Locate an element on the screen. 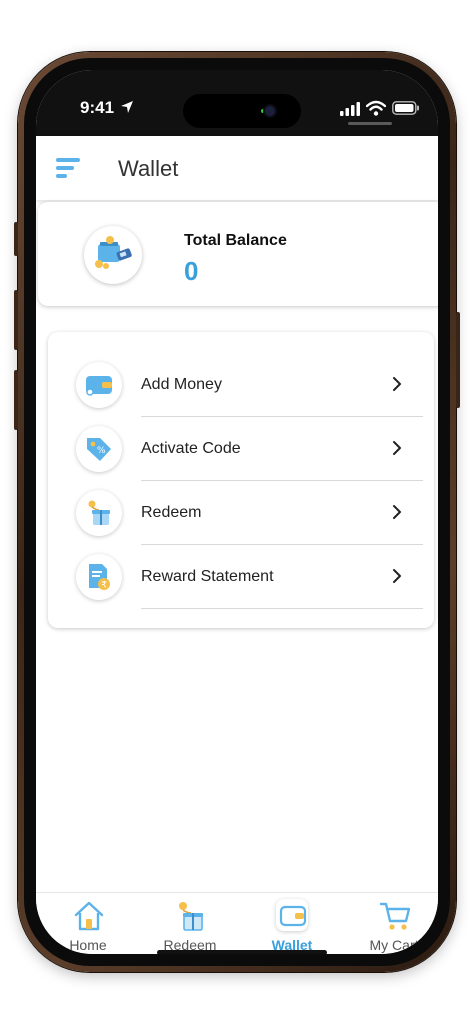 The image size is (472, 1024). app-header: Wallet is located at coordinates (237, 168).